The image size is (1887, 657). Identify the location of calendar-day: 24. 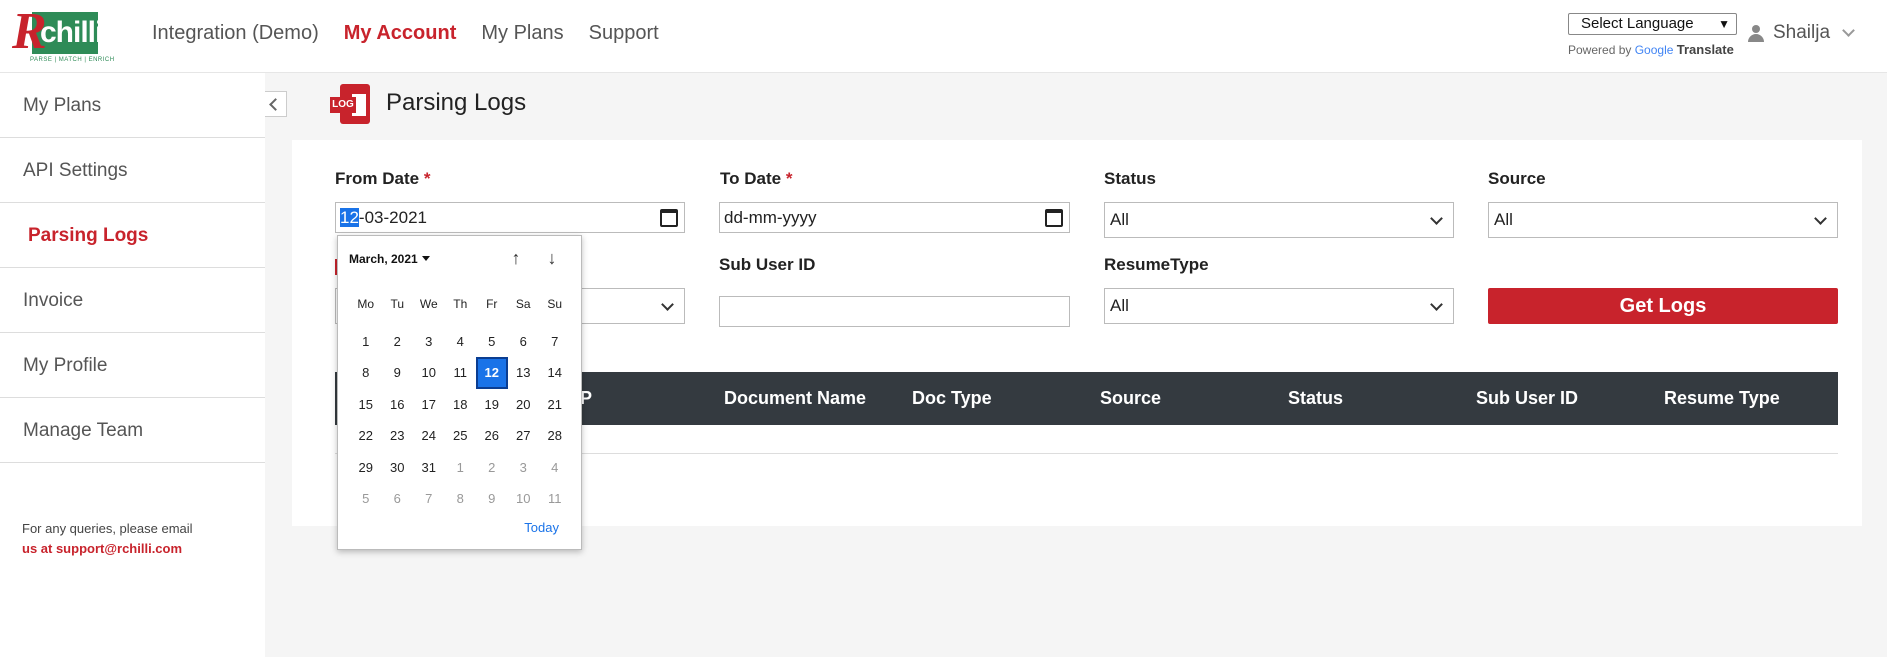
(429, 436).